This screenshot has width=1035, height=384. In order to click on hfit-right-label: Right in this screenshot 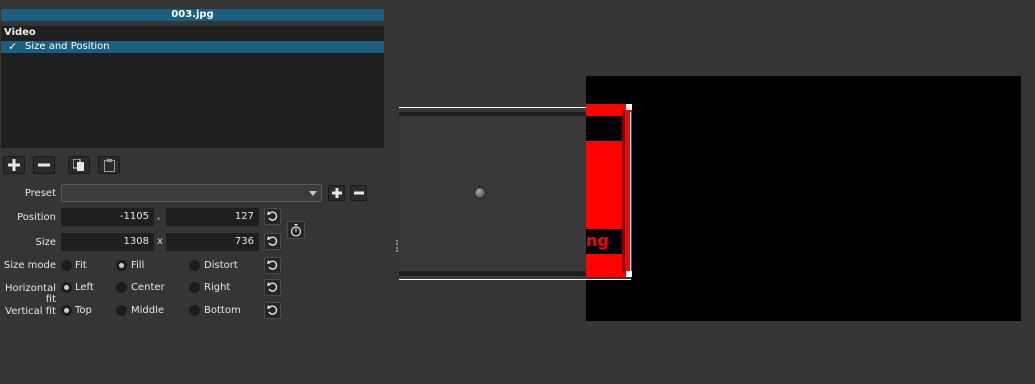, I will do `click(217, 287)`.